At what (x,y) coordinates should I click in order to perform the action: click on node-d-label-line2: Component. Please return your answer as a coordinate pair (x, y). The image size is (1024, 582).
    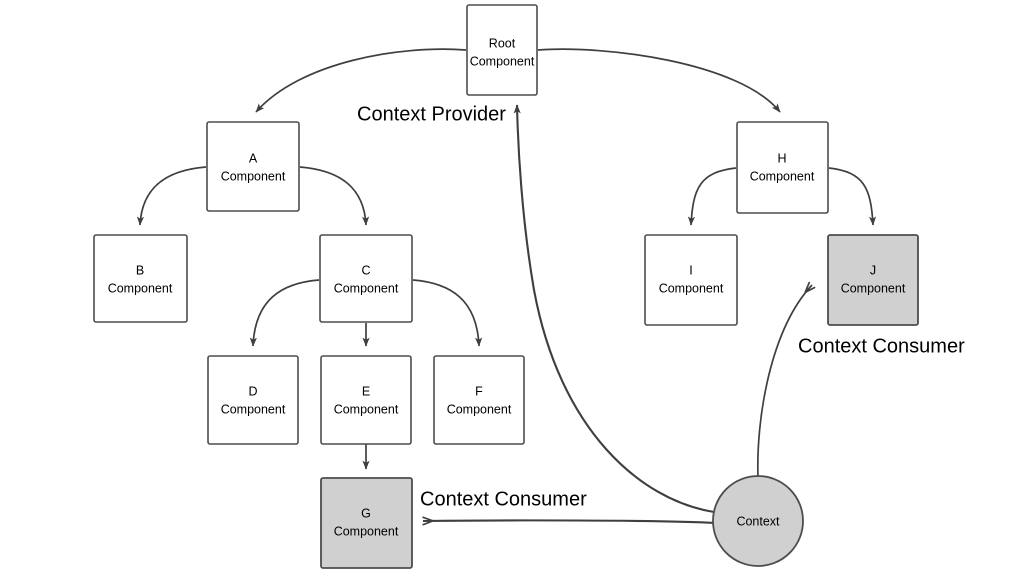
    Looking at the image, I should click on (253, 409).